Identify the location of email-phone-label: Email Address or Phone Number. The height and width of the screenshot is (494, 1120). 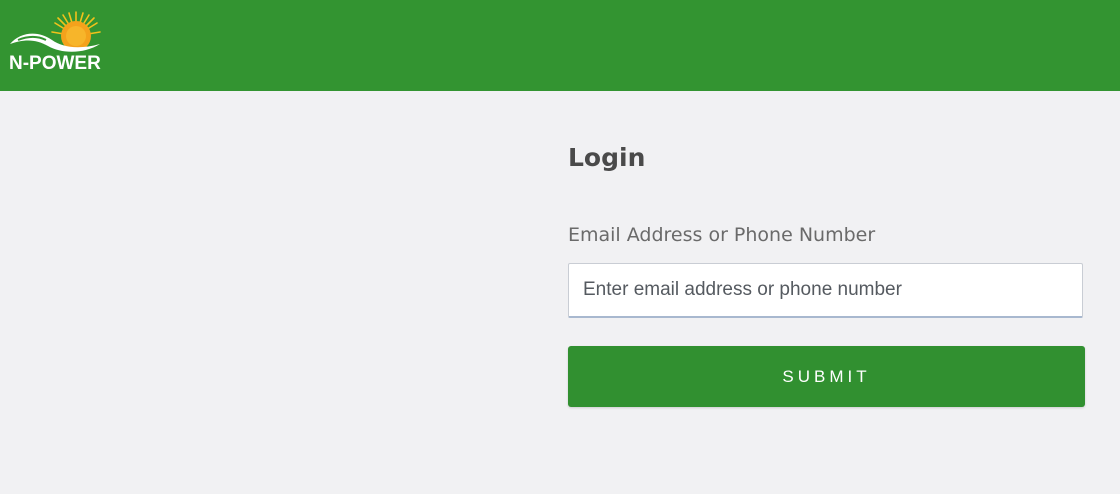
(722, 235).